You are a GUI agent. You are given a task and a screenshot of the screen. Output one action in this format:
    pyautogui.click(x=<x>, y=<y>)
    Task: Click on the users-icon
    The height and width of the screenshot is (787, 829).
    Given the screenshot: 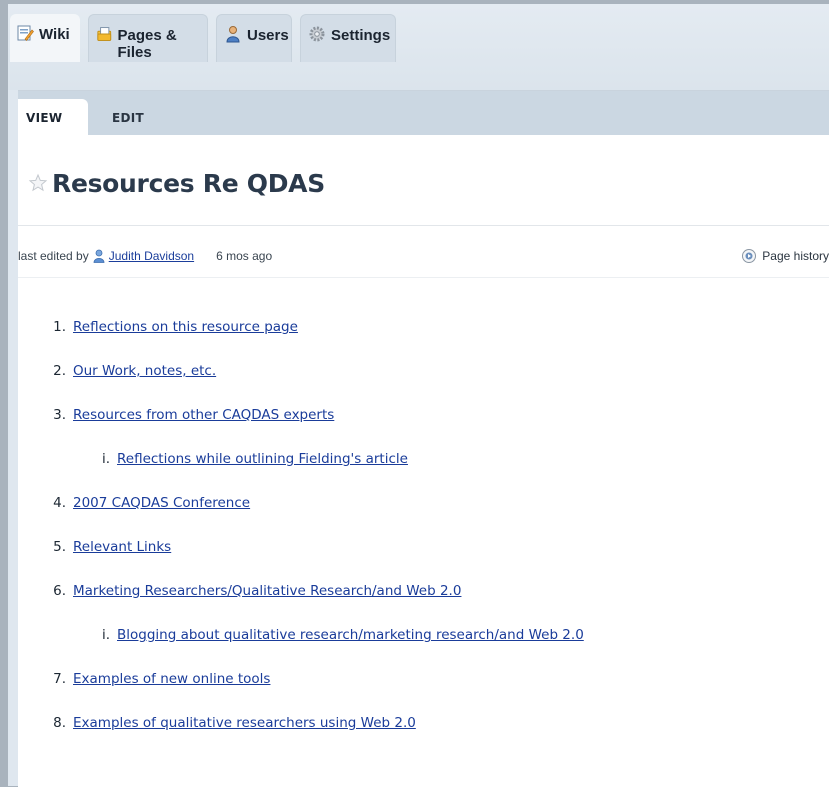 What is the action you would take?
    pyautogui.click(x=233, y=34)
    